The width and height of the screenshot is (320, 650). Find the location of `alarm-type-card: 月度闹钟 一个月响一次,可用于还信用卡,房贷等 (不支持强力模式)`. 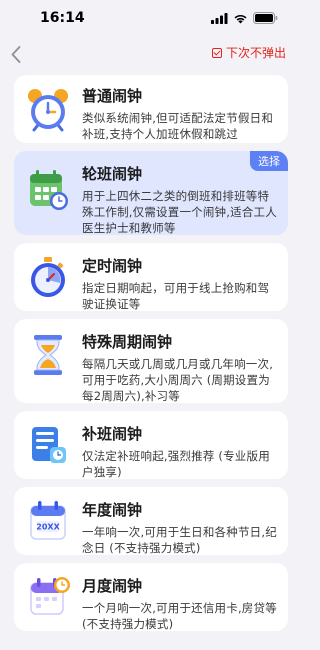

alarm-type-card: 月度闹钟 一个月响一次,可用于还信用卡,房贷等 (不支持强力模式) is located at coordinates (151, 597).